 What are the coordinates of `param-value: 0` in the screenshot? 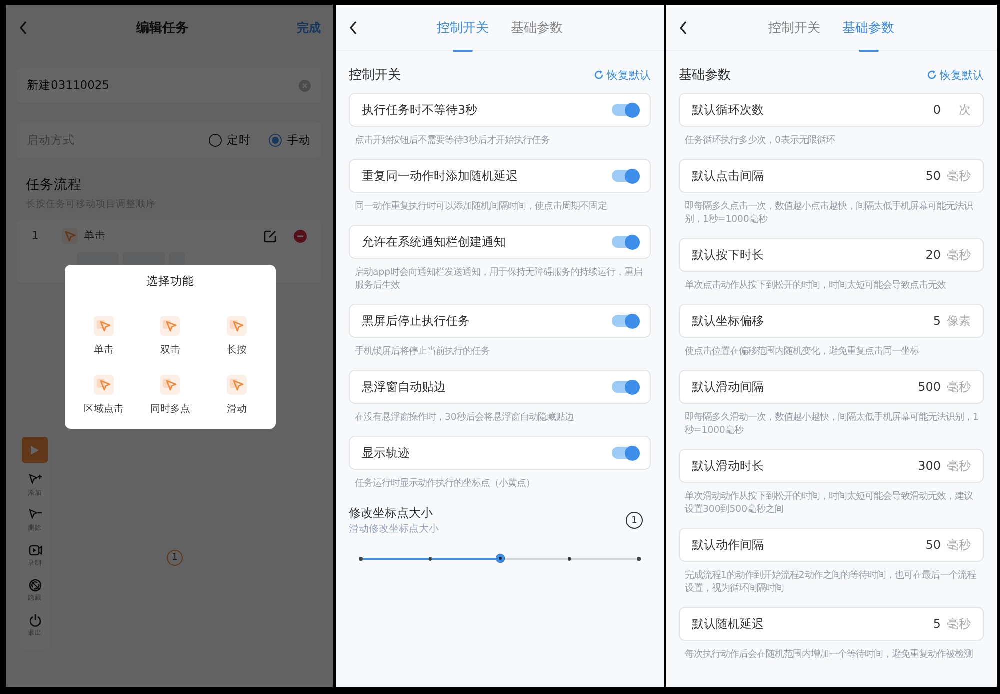 It's located at (937, 110).